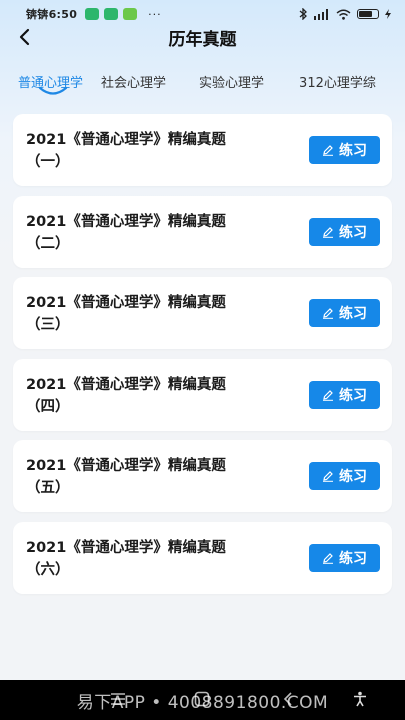  What do you see at coordinates (48, 569) in the screenshot?
I see `paper-title-number: （六）` at bounding box center [48, 569].